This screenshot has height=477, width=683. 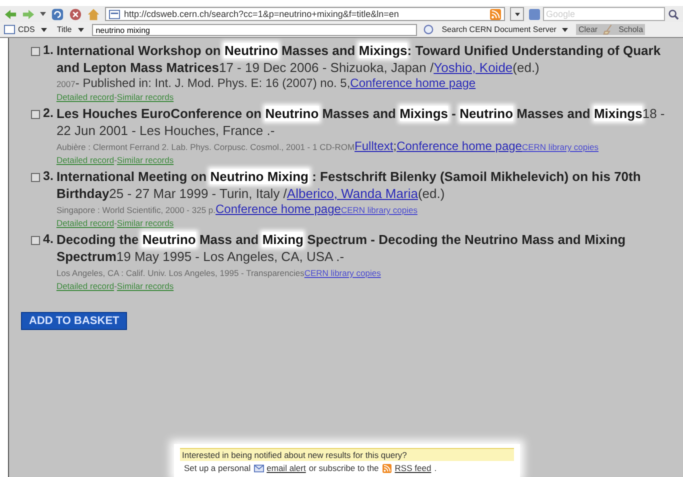 I want to click on result-link: Fulltext, so click(x=374, y=146).